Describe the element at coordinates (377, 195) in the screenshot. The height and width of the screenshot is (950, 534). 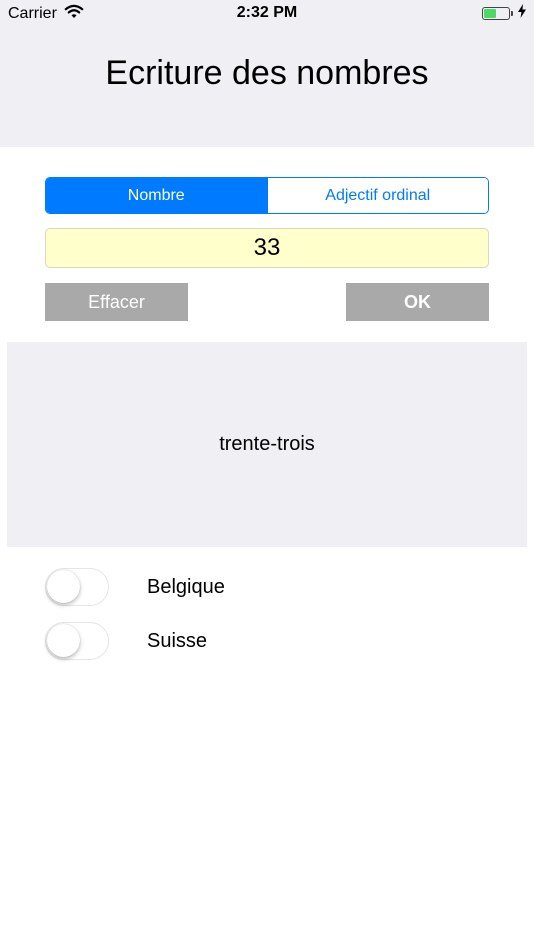
I see `segment-adjectif-ordinal: Adjectif ordinal` at that location.